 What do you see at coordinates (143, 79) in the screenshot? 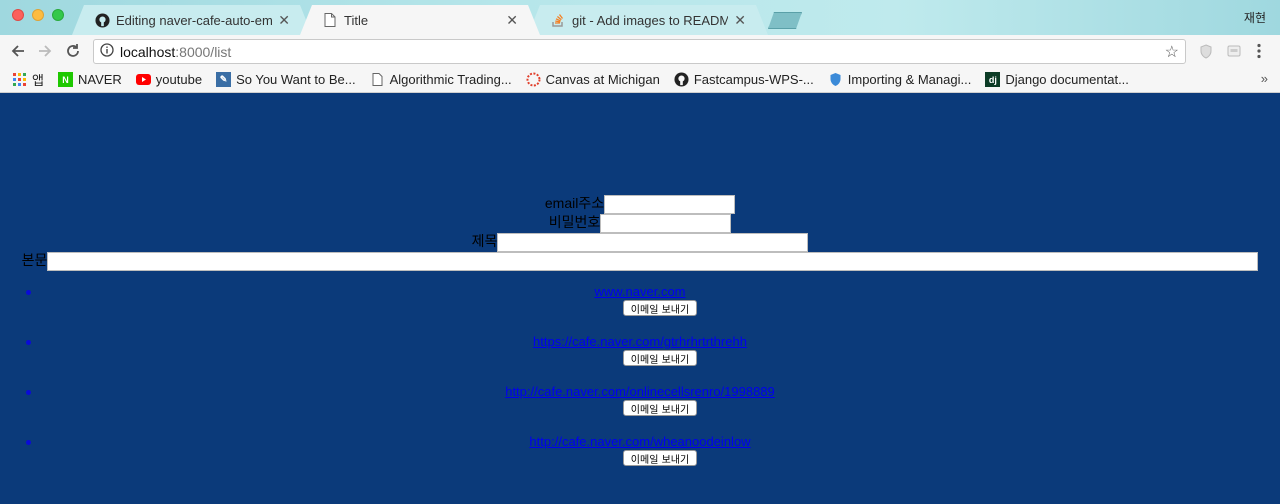
I see `youtube-icon` at bounding box center [143, 79].